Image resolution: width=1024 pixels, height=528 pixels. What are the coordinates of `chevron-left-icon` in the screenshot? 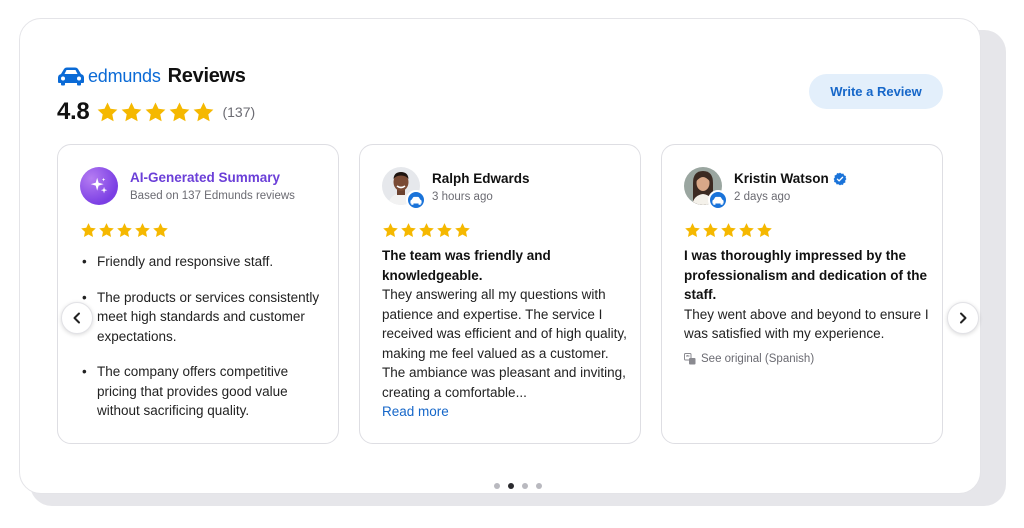 It's located at (76, 318).